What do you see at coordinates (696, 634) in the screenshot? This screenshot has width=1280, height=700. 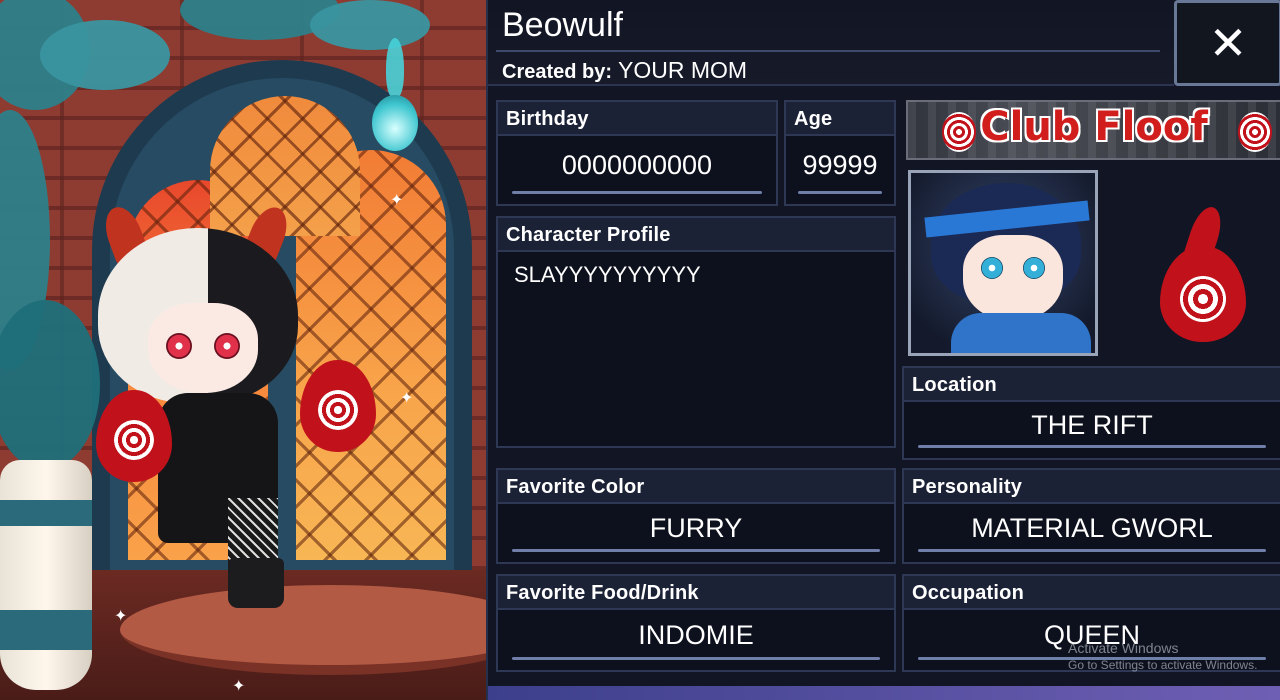 I see `favorite-food-value: INDOMIE` at bounding box center [696, 634].